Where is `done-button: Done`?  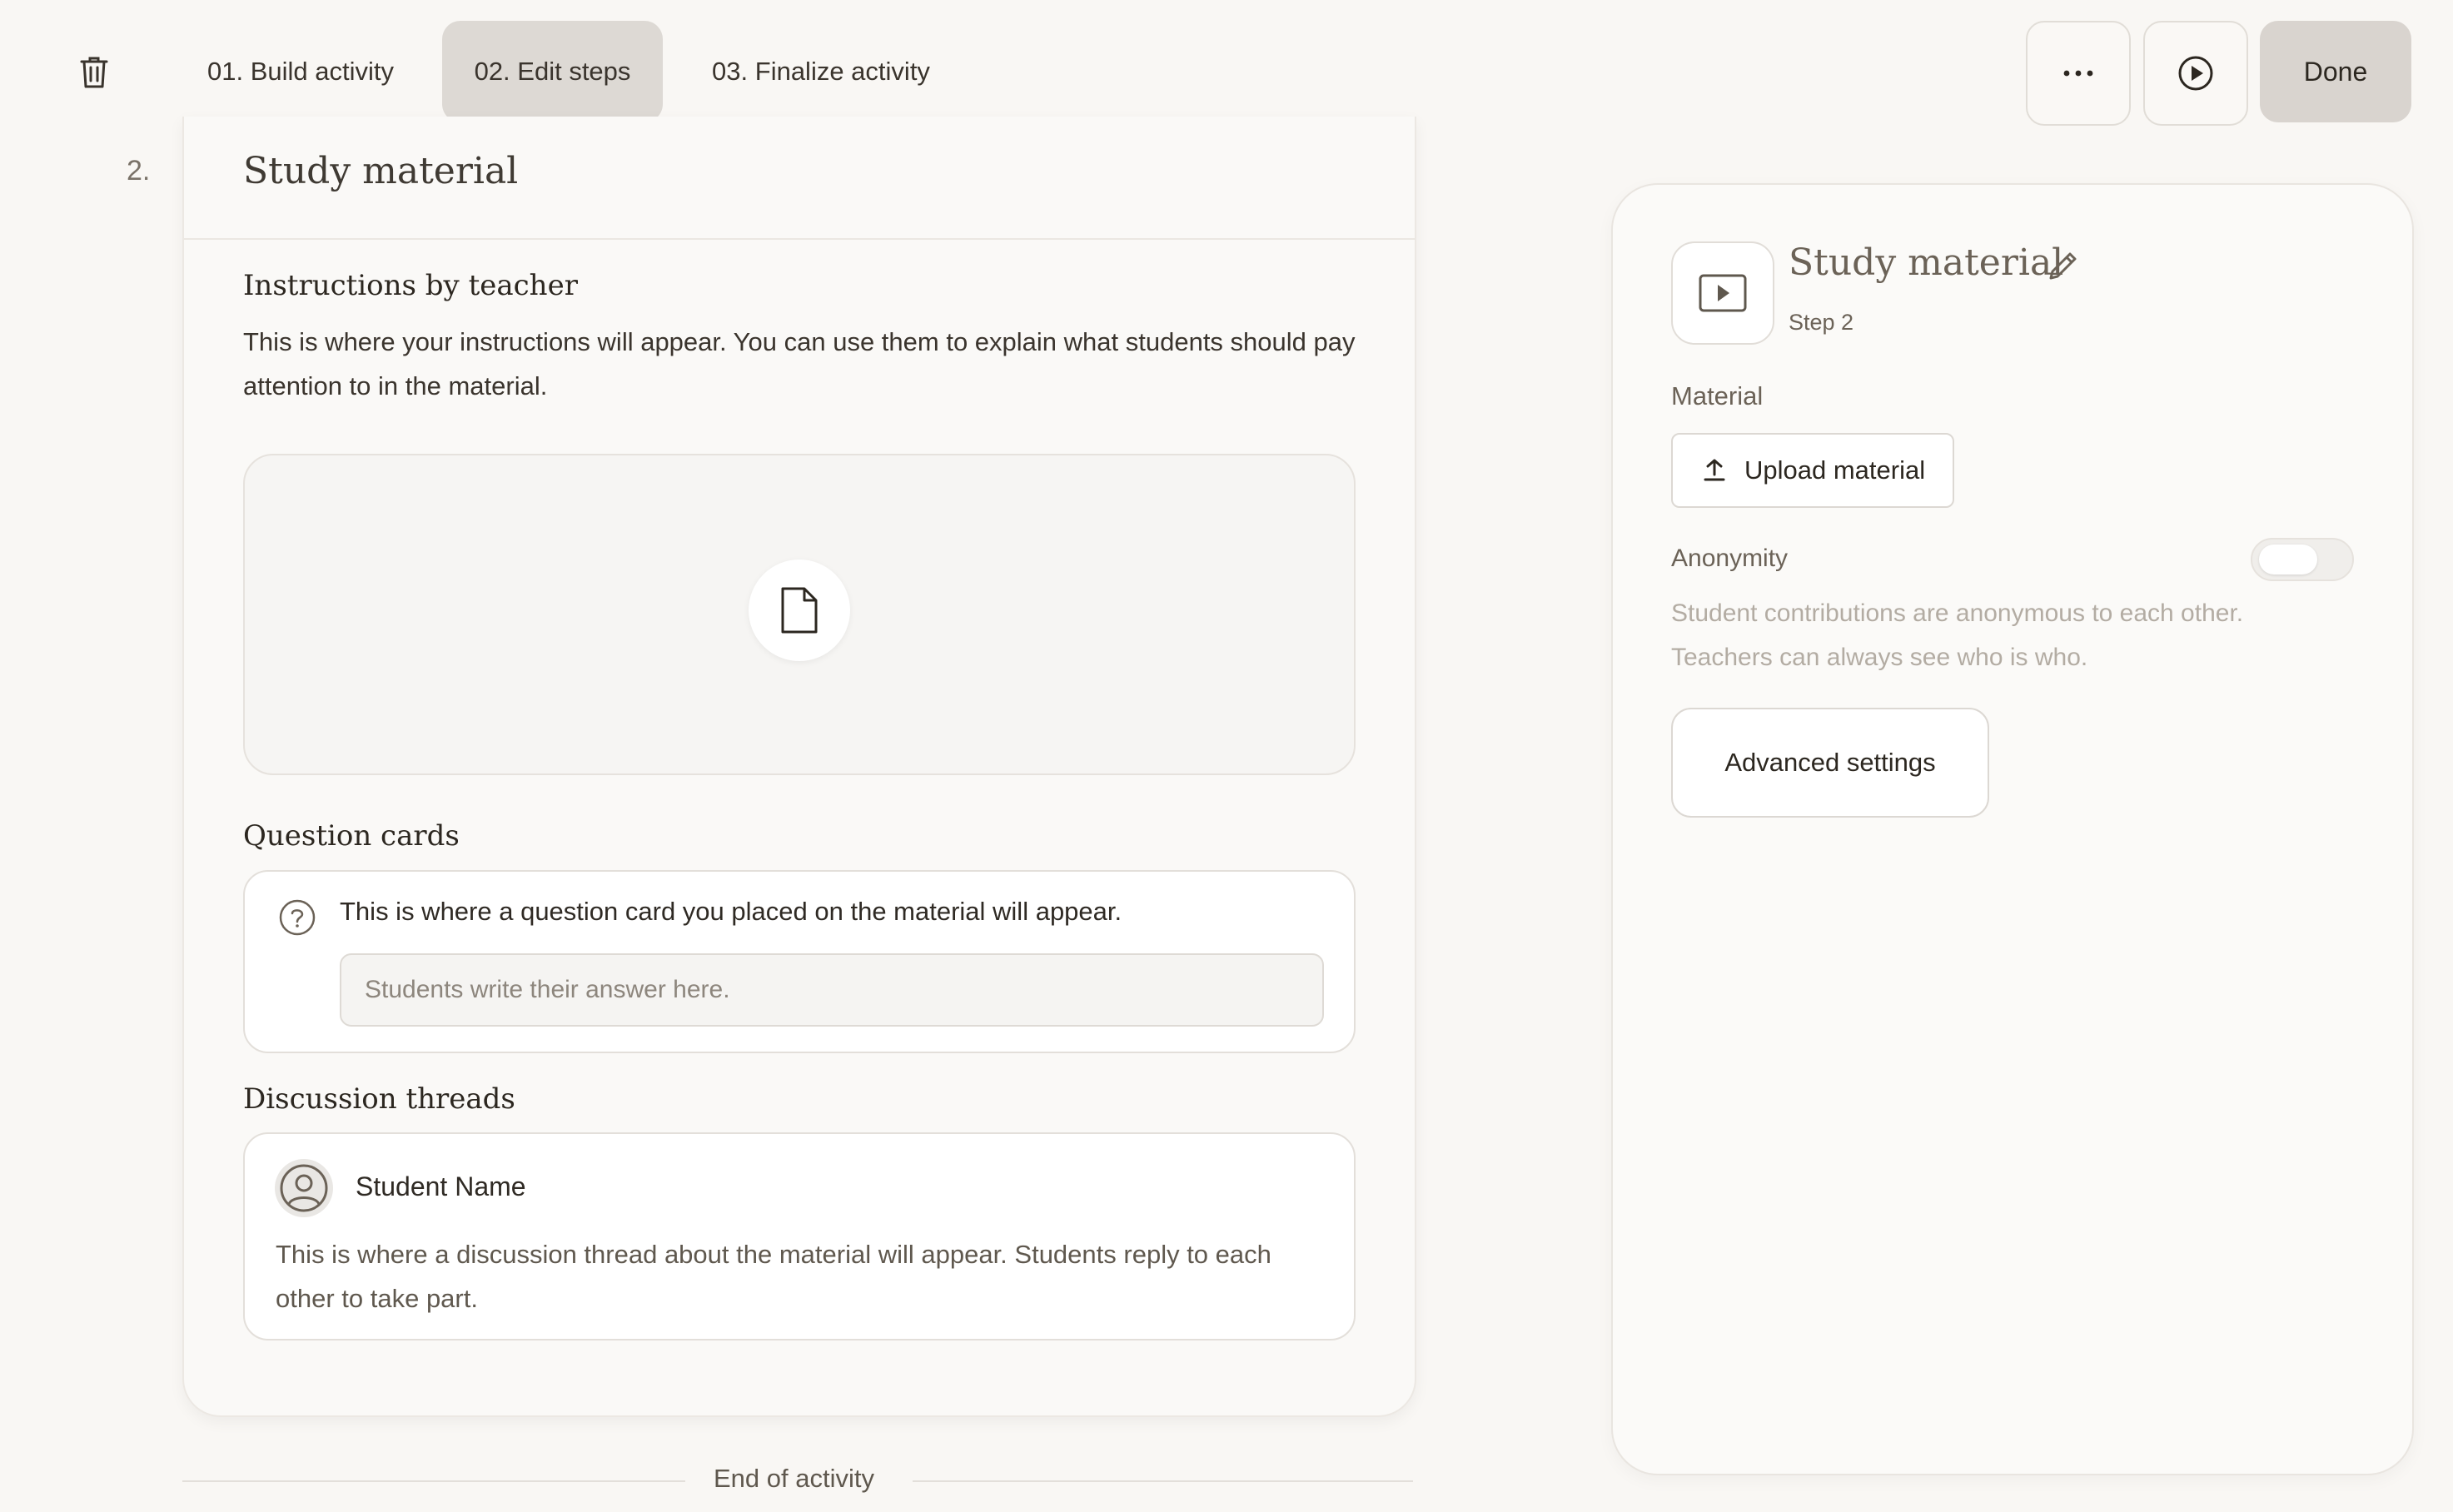 done-button: Done is located at coordinates (2335, 71).